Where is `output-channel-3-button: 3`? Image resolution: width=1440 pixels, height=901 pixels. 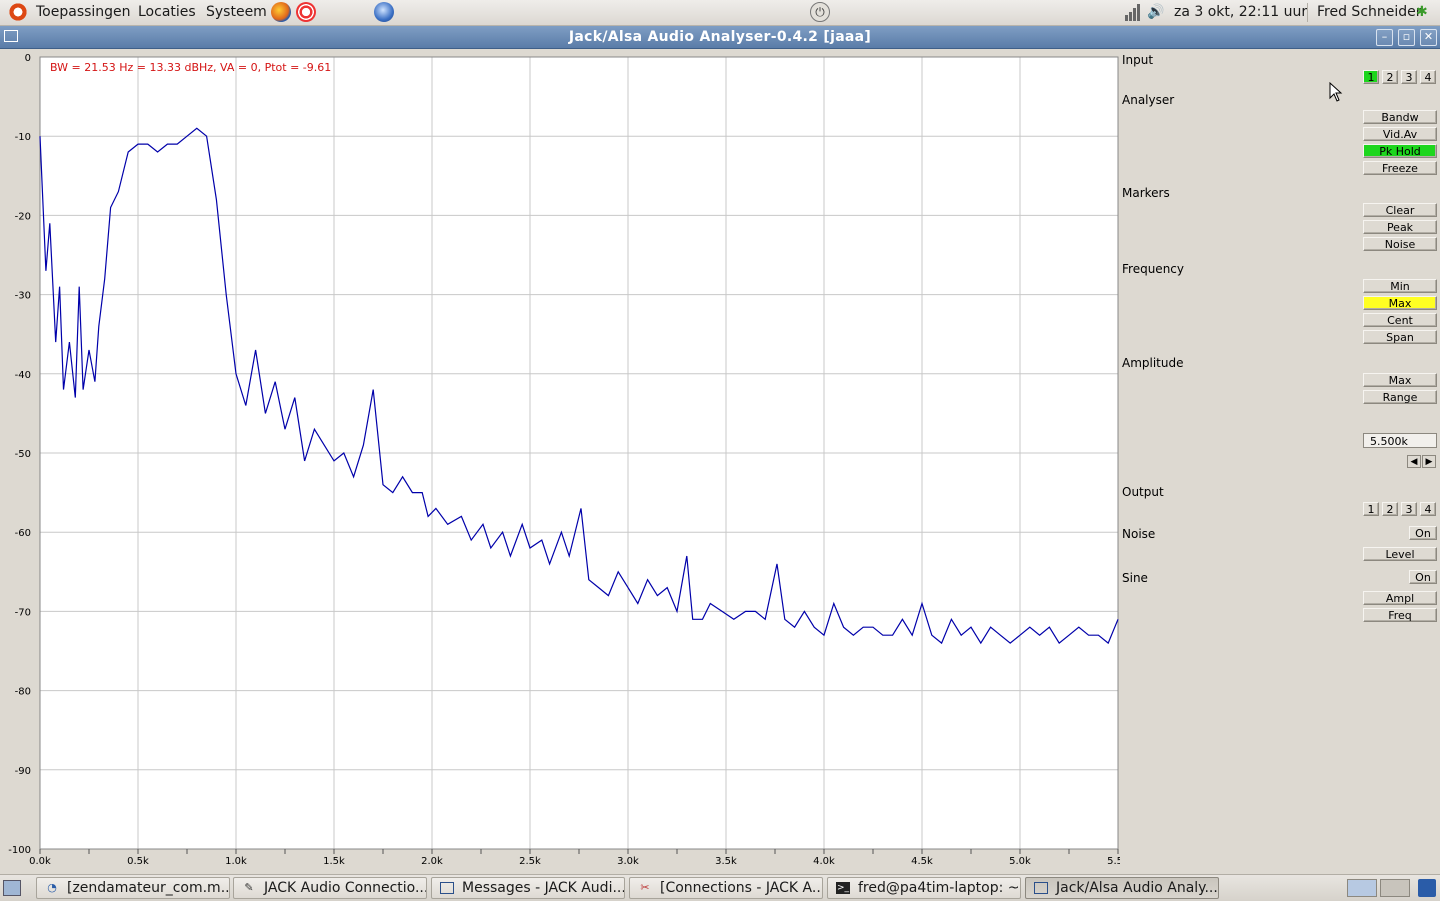 output-channel-3-button: 3 is located at coordinates (1409, 509).